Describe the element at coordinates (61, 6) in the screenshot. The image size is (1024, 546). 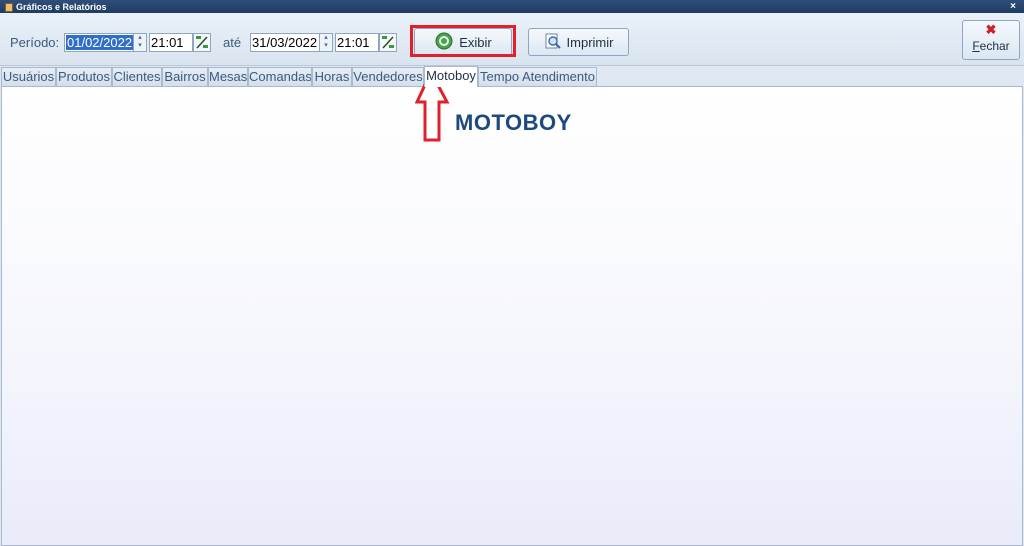
I see `window-title: Gráficos e Relatórios` at that location.